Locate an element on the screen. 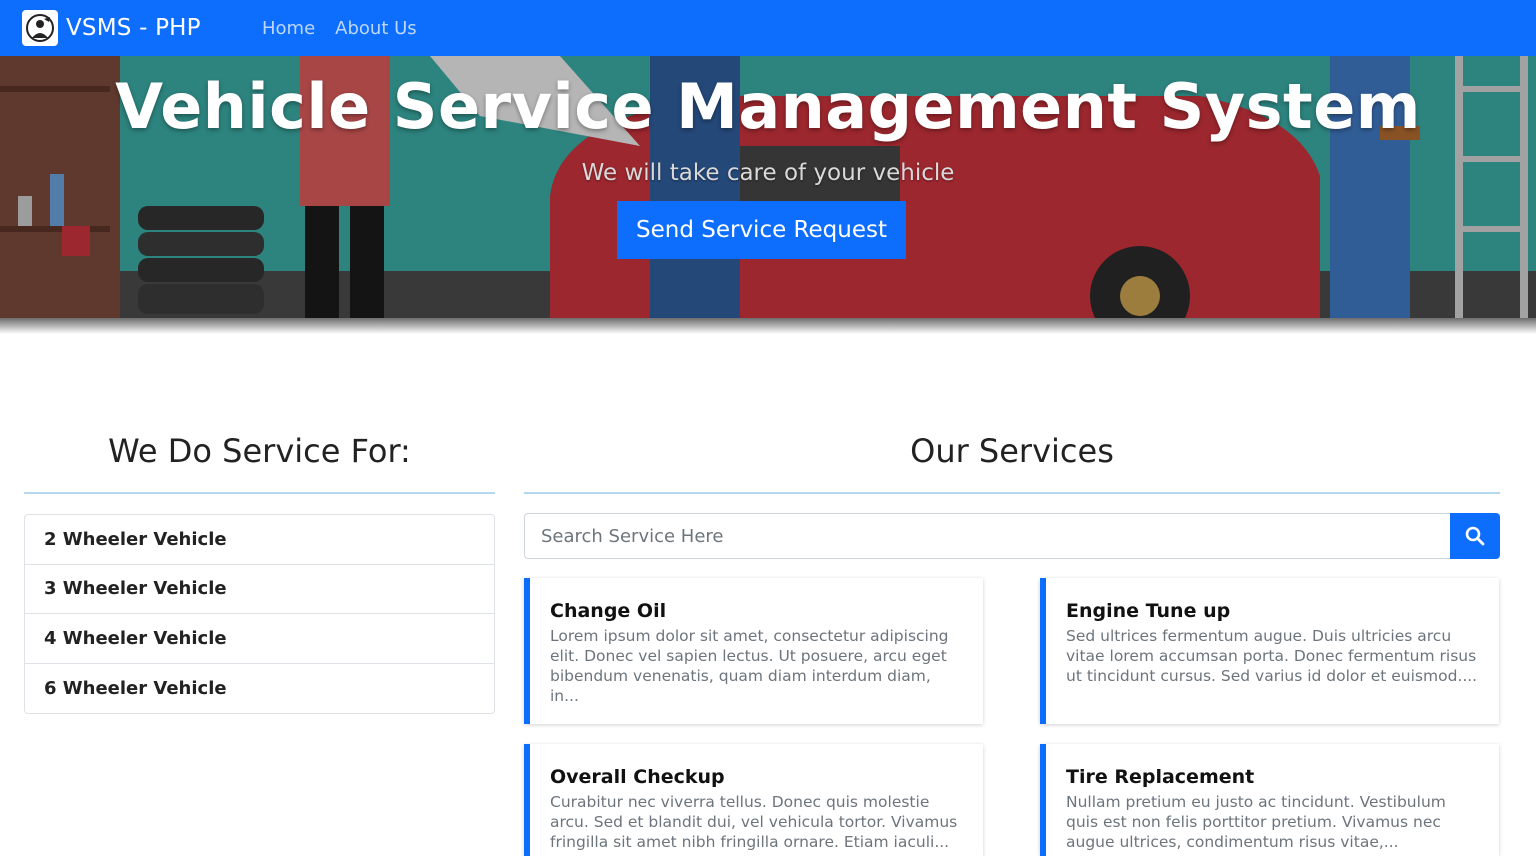 This screenshot has height=856, width=1536. list-item: 6 Wheeler Vehicle is located at coordinates (259, 689).